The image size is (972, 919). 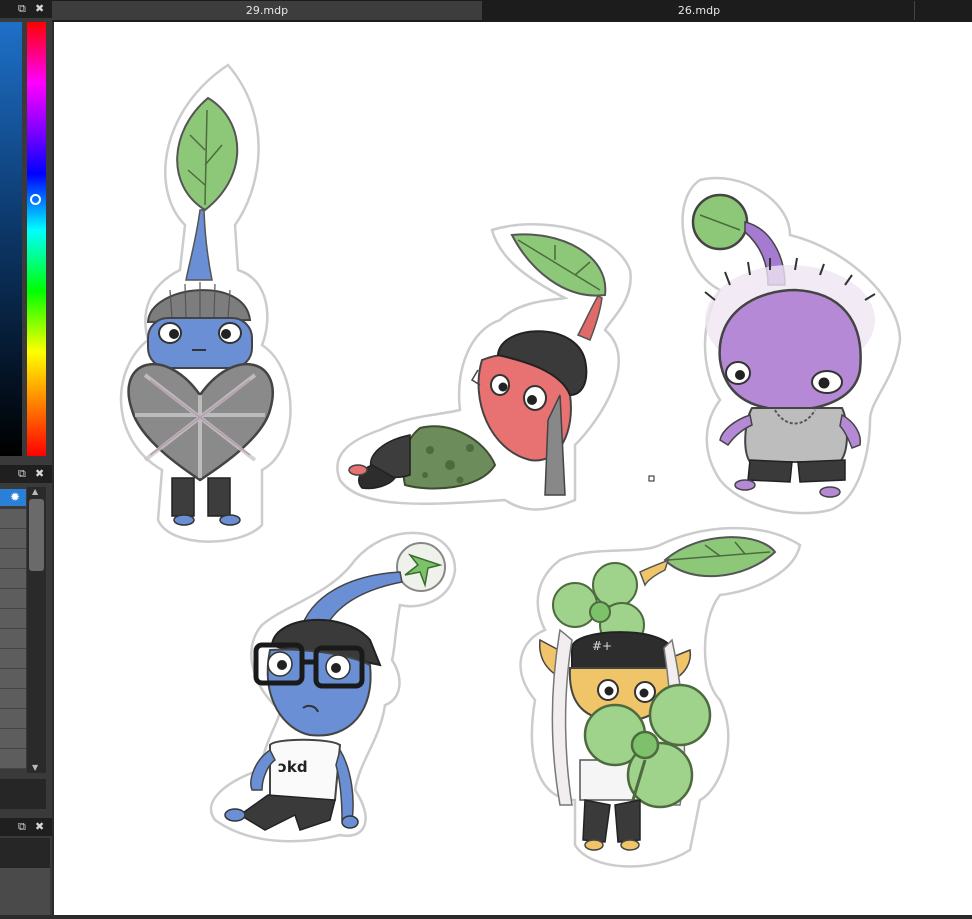 I want to click on bottom-panel-header: ⧉ ✖, so click(x=26, y=827).